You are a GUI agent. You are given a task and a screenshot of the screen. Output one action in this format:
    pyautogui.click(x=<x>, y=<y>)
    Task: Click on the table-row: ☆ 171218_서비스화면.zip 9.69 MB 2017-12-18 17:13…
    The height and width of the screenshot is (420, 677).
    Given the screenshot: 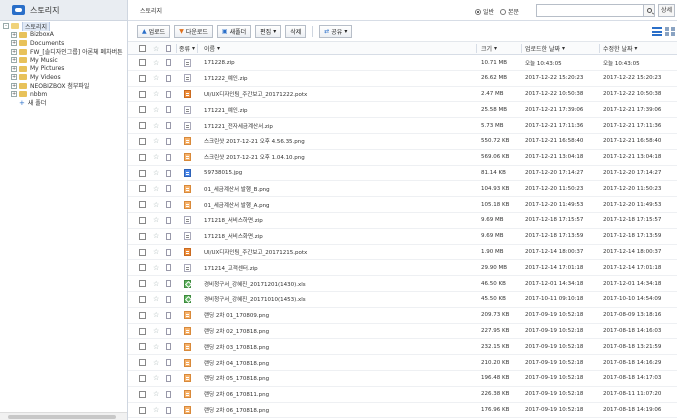 What is the action you would take?
    pyautogui.click(x=402, y=237)
    